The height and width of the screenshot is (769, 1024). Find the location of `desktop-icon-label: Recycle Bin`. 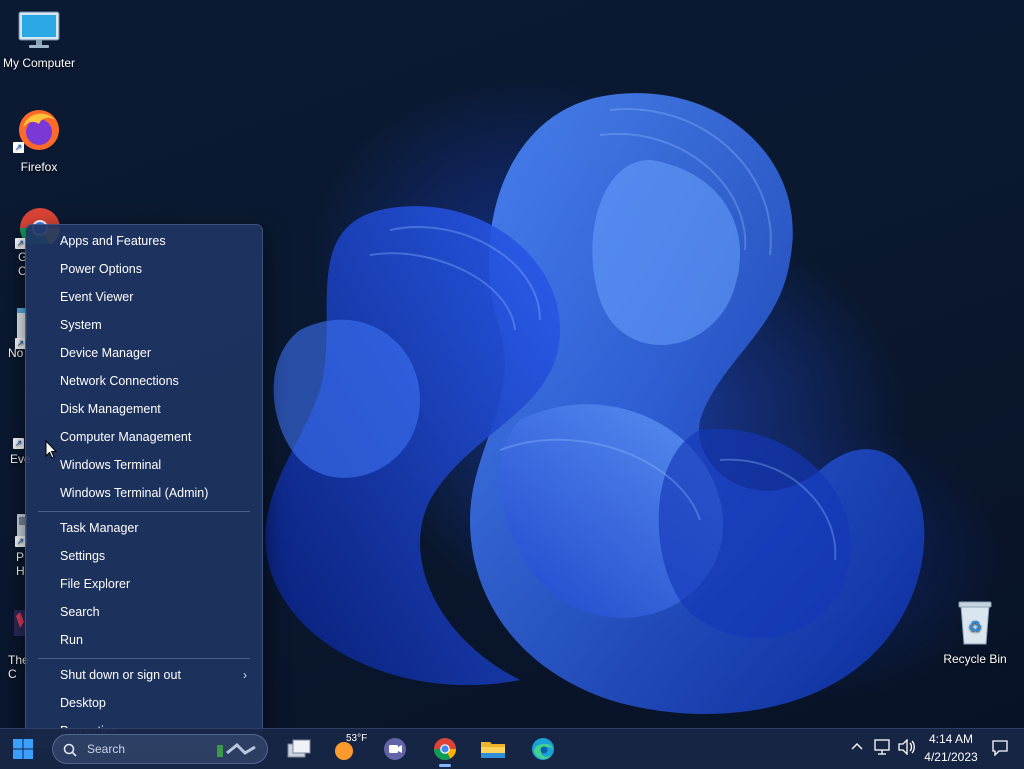

desktop-icon-label: Recycle Bin is located at coordinates (975, 659).